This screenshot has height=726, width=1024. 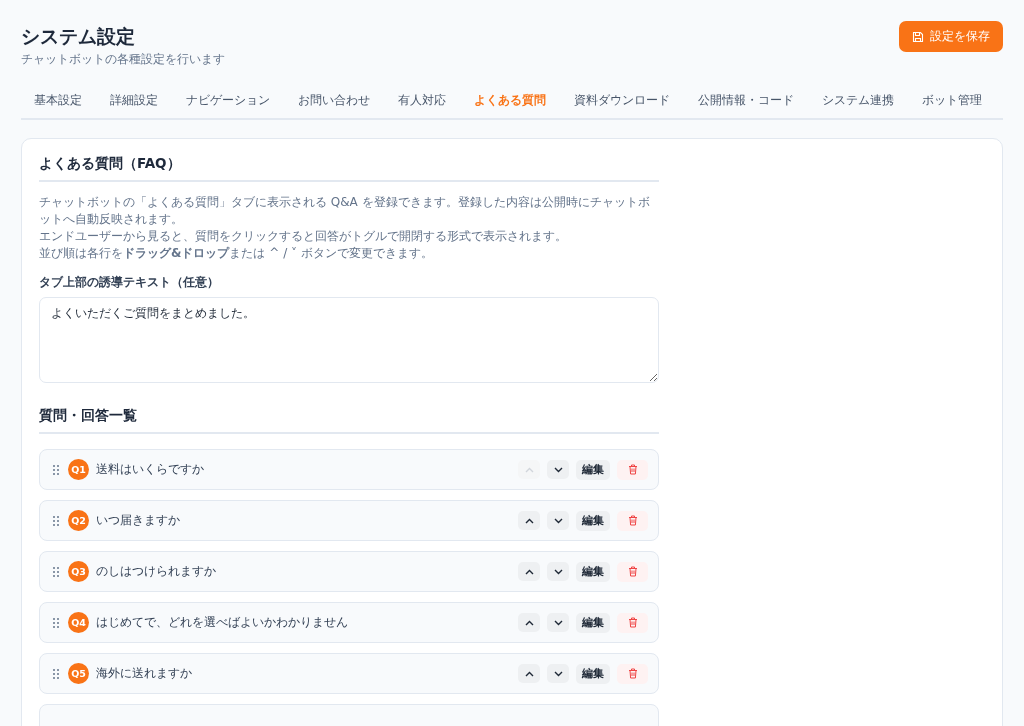 I want to click on question-text: はじめてで、どれを選べばよいかわかりません, so click(x=222, y=622).